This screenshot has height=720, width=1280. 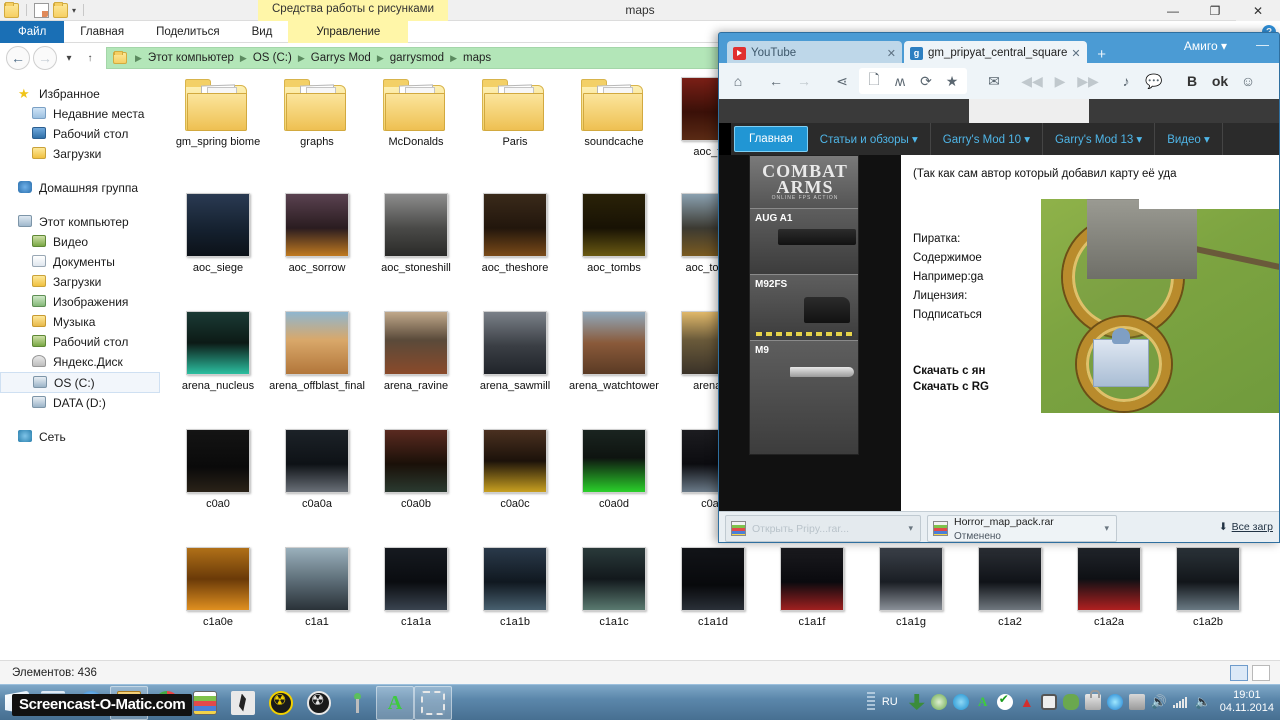 I want to click on blue-download-icon, so click(x=960, y=702).